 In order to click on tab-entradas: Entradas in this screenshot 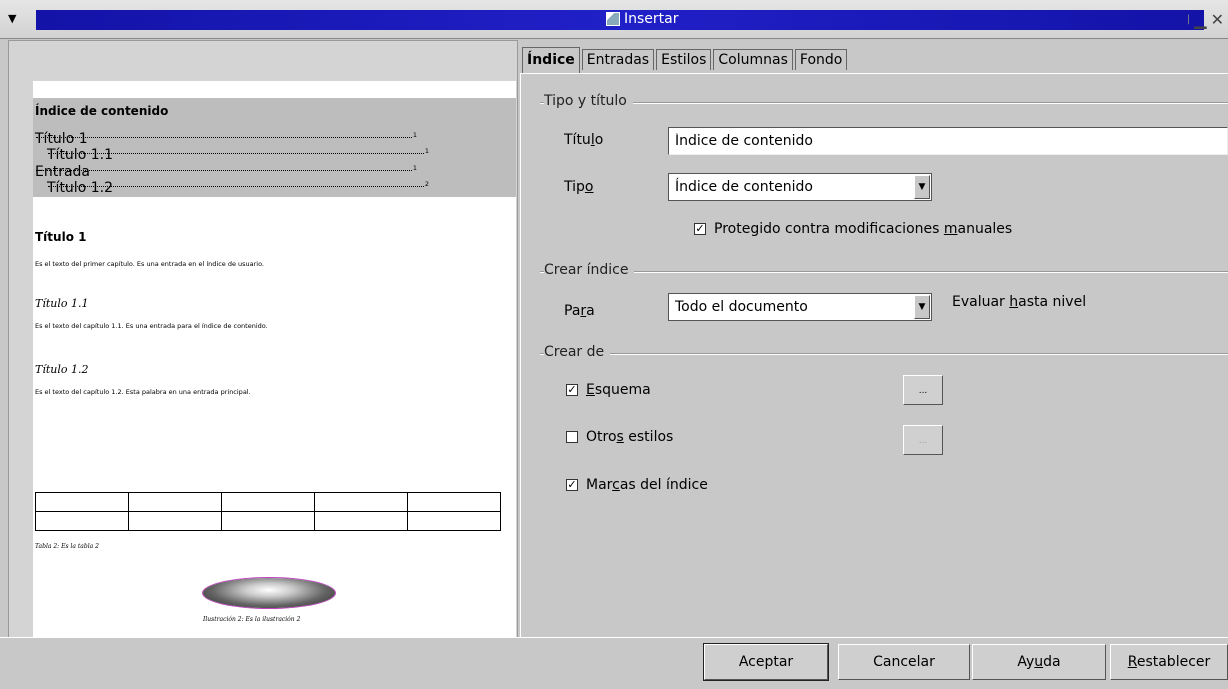, I will do `click(618, 59)`.